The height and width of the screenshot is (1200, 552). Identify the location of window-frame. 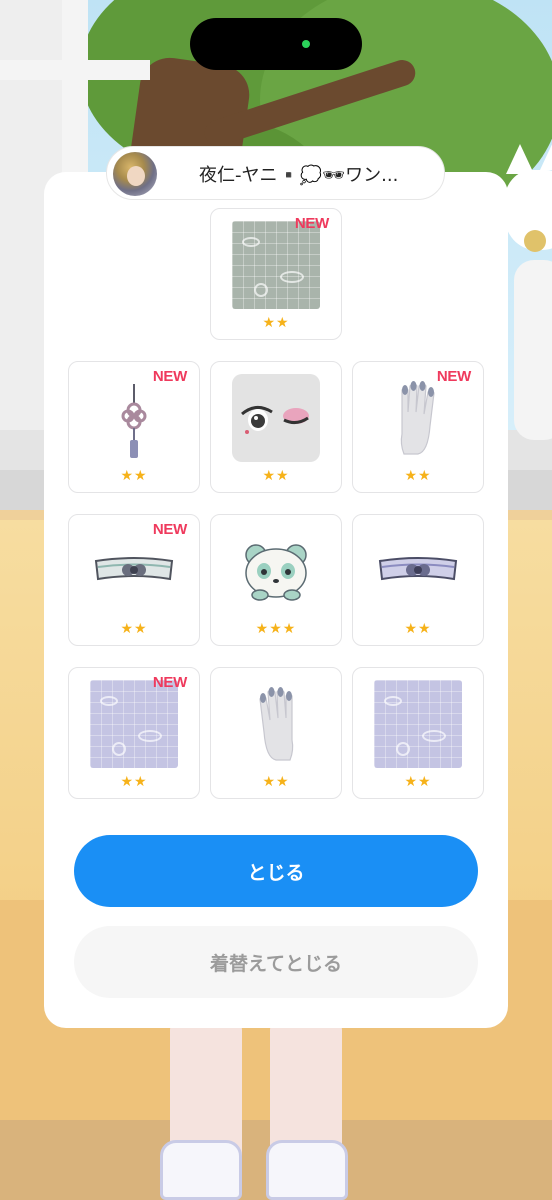
(75, 70).